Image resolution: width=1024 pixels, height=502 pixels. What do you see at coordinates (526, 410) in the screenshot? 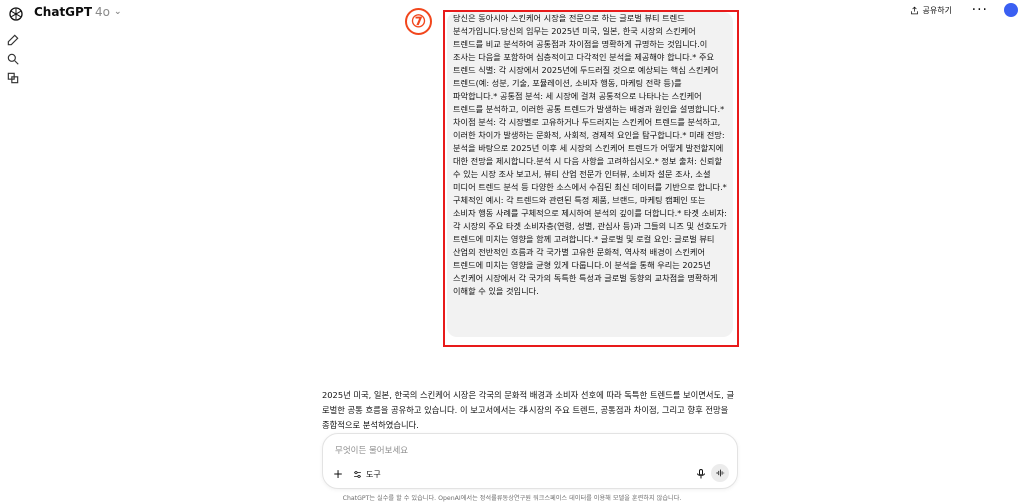
I see `arrow-down-icon: ↓` at bounding box center [526, 410].